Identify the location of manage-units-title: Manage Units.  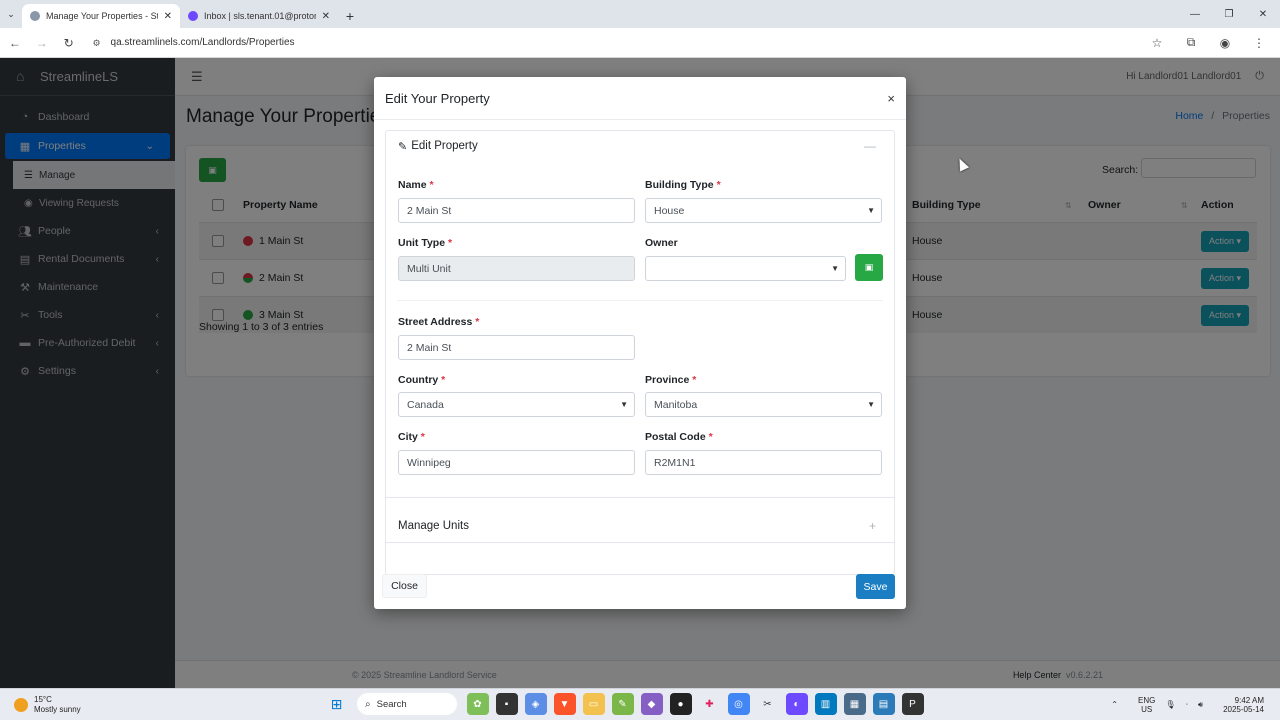
(433, 525).